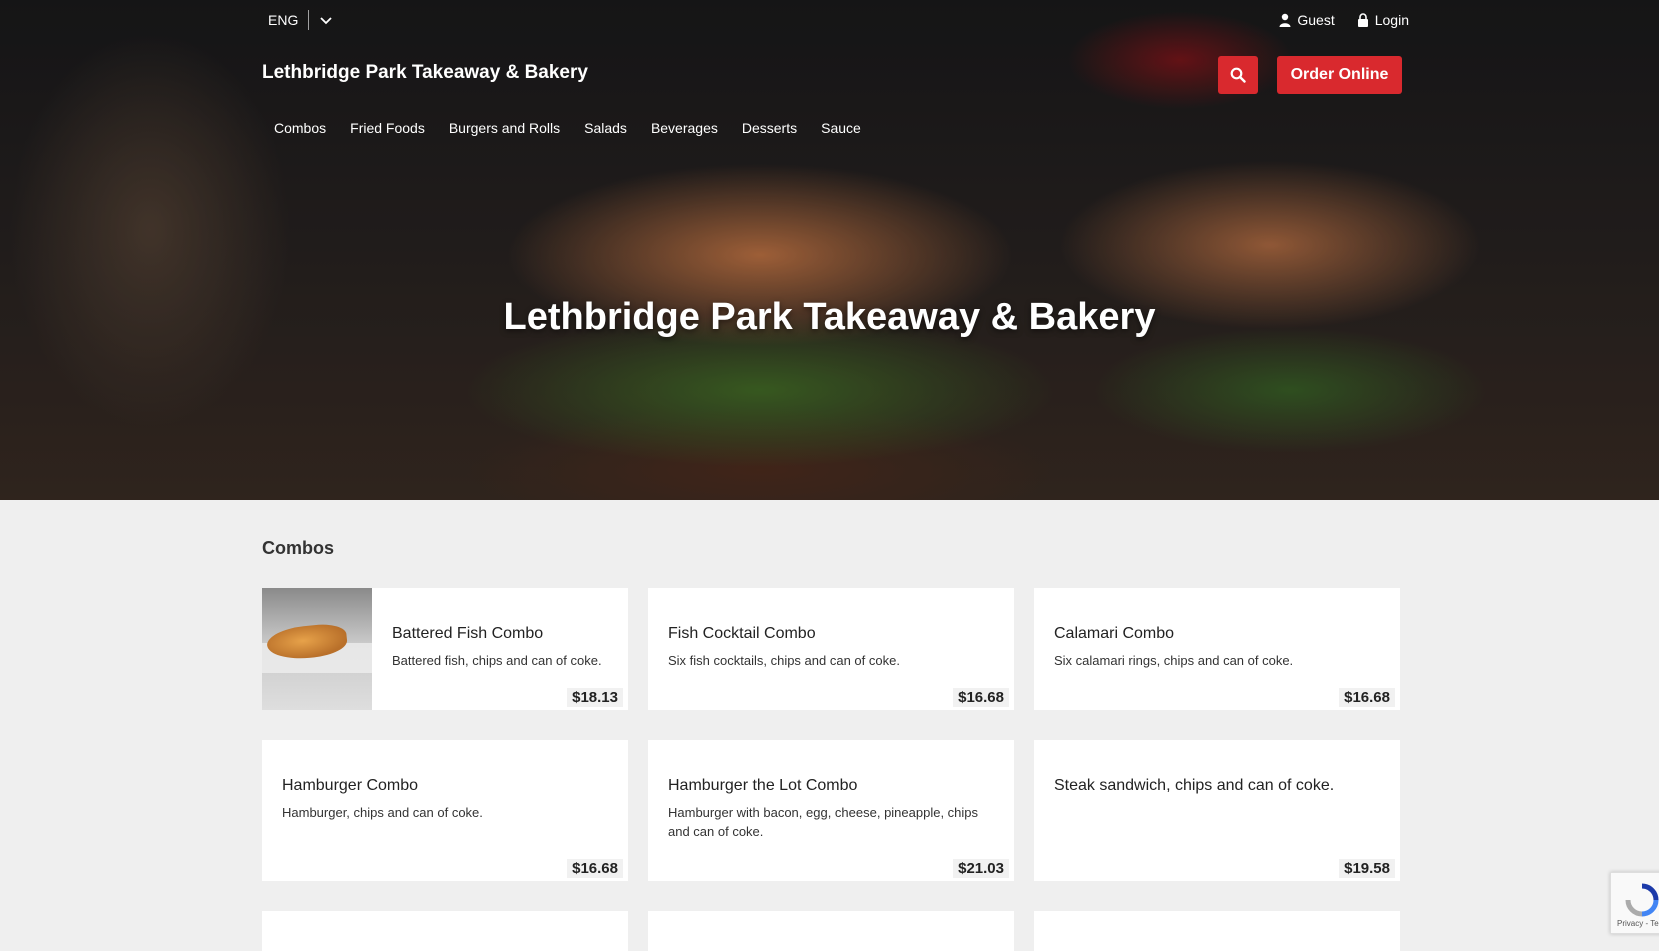 Image resolution: width=1659 pixels, height=951 pixels. What do you see at coordinates (317, 649) in the screenshot?
I see `item-photo` at bounding box center [317, 649].